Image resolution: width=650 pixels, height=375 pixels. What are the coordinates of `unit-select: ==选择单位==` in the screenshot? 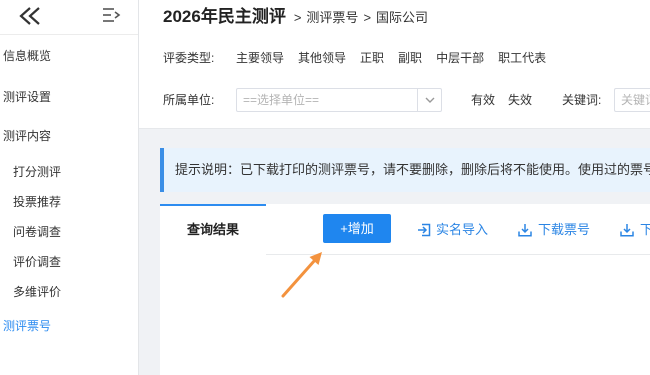 It's located at (339, 100).